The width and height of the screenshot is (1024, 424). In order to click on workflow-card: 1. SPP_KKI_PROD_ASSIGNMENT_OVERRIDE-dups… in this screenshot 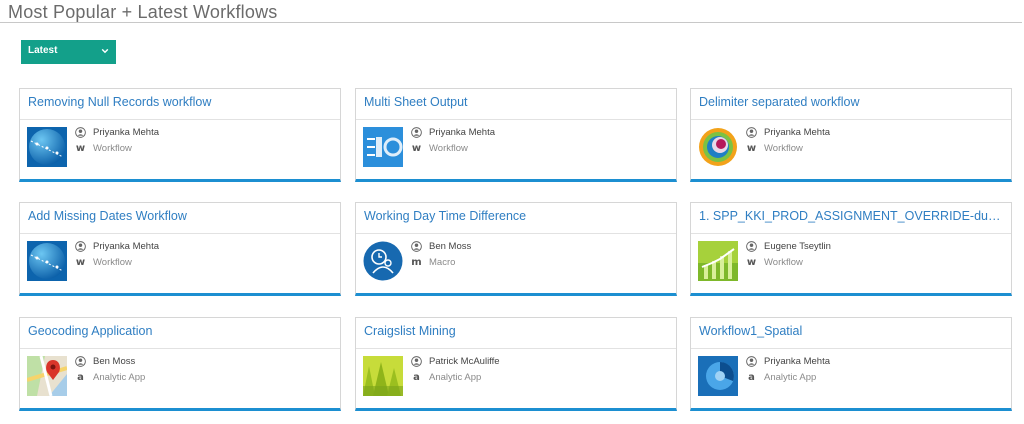, I will do `click(851, 249)`.